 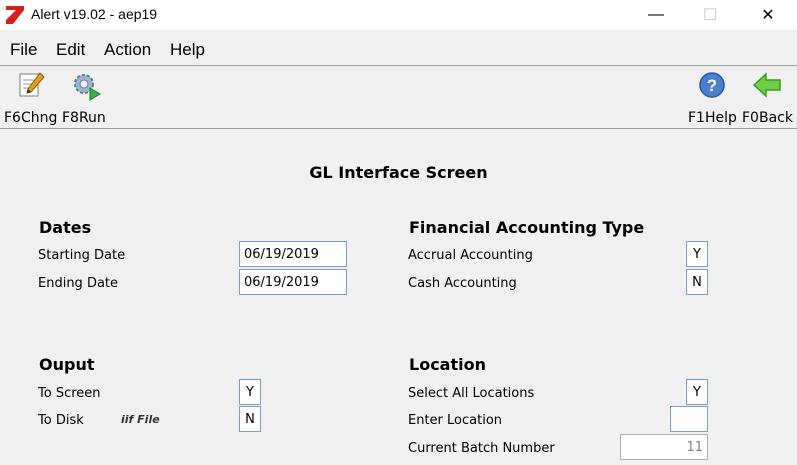 What do you see at coordinates (250, 392) in the screenshot?
I see `to-screen-input: Y` at bounding box center [250, 392].